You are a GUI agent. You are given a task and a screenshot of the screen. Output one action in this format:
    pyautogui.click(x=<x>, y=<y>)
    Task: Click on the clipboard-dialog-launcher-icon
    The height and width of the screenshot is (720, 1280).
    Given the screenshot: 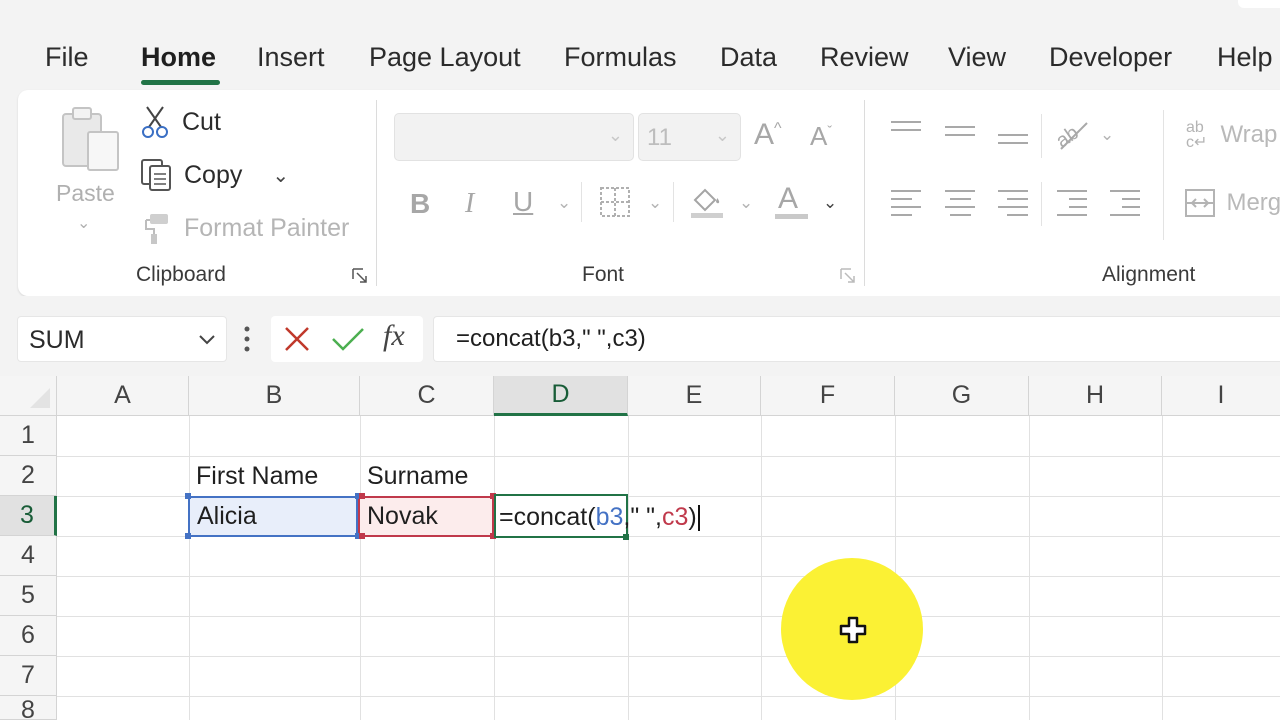 What is the action you would take?
    pyautogui.click(x=360, y=276)
    